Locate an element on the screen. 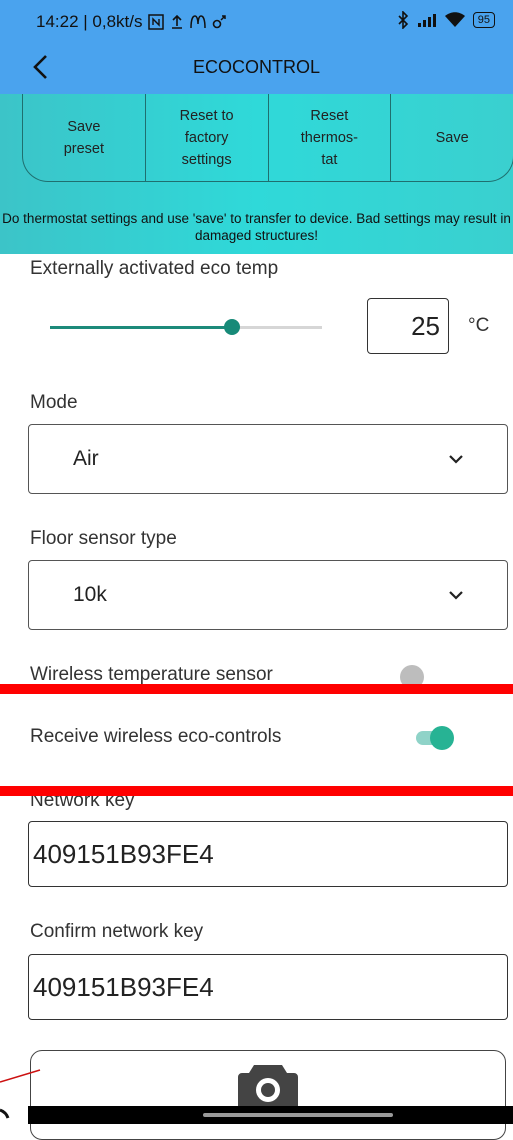  slider-thumb is located at coordinates (232, 327).